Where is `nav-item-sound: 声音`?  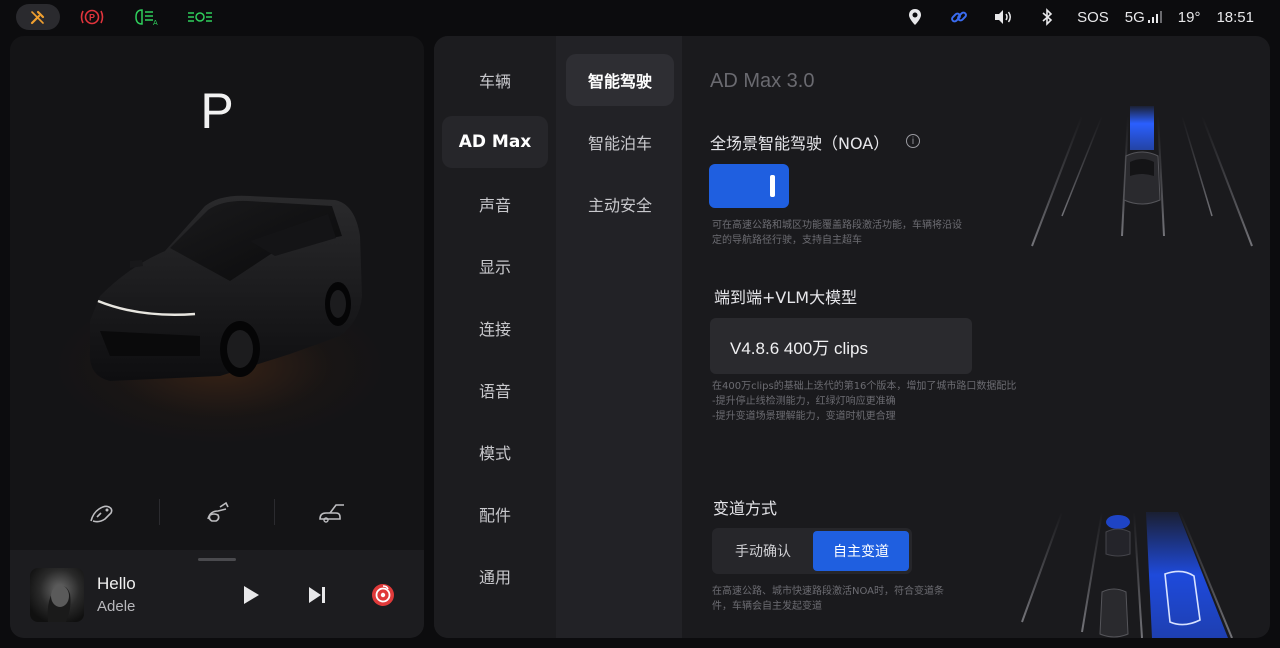 nav-item-sound: 声音 is located at coordinates (495, 204).